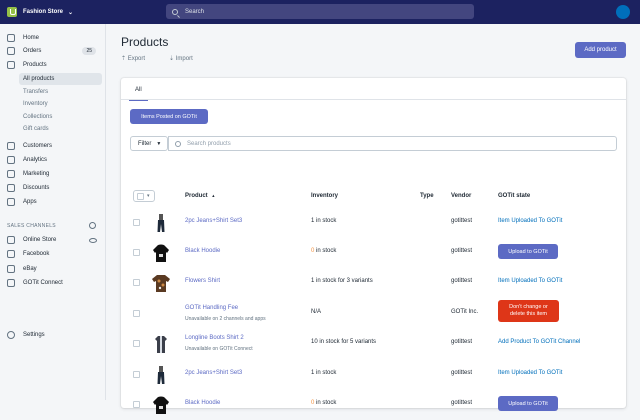 This screenshot has height=420, width=640. What do you see at coordinates (31, 226) in the screenshot?
I see `sales-channels-title: SALES CHANNELS` at bounding box center [31, 226].